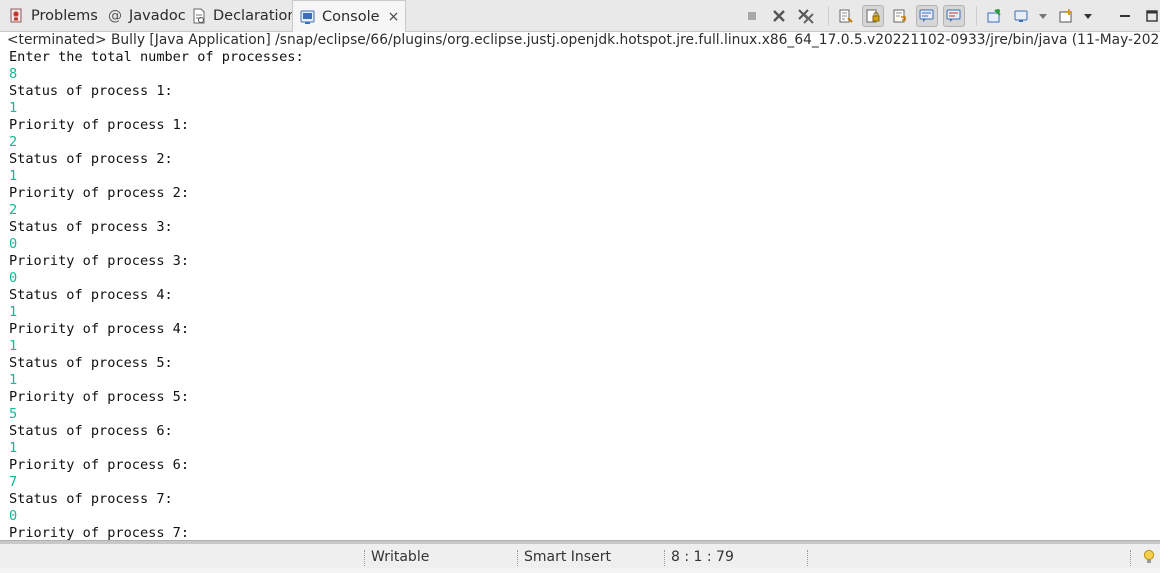 The image size is (1160, 573). I want to click on console-toolbar, so click(950, 16).